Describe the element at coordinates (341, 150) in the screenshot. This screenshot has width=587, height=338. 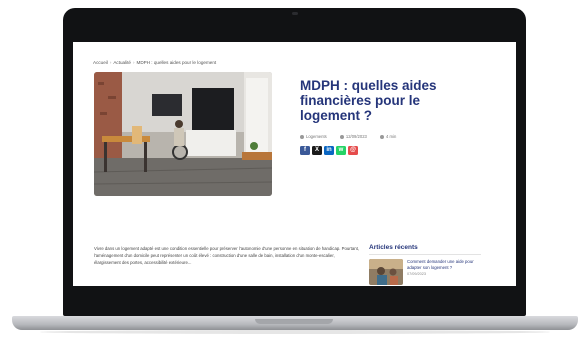
I see `whatsapp-icon: w` at that location.